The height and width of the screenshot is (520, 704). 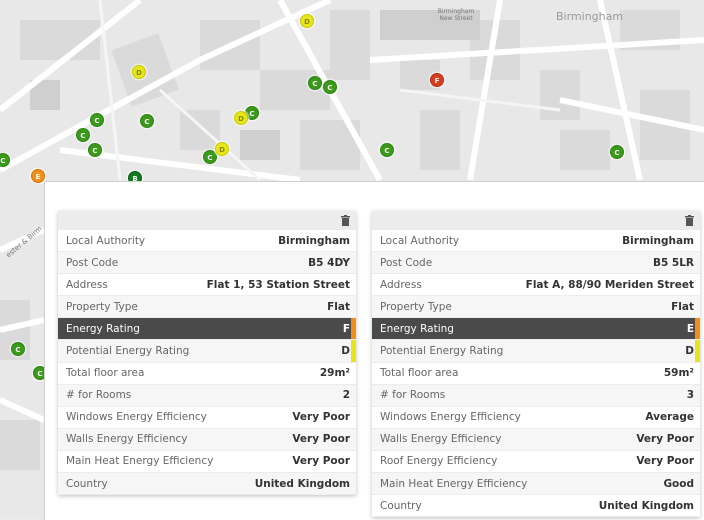 I want to click on row-total-floor-area: Total floor area 29m², so click(x=207, y=374).